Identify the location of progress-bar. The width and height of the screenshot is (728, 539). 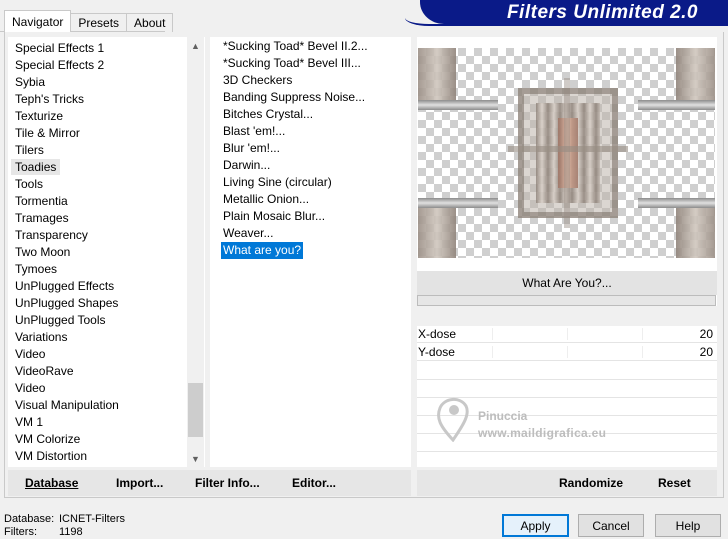
(566, 300).